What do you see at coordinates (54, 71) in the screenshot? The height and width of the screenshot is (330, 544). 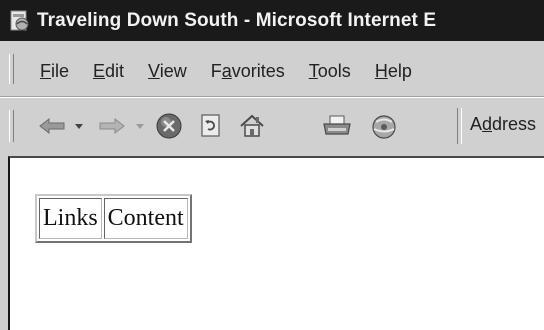 I see `menu-file: File` at bounding box center [54, 71].